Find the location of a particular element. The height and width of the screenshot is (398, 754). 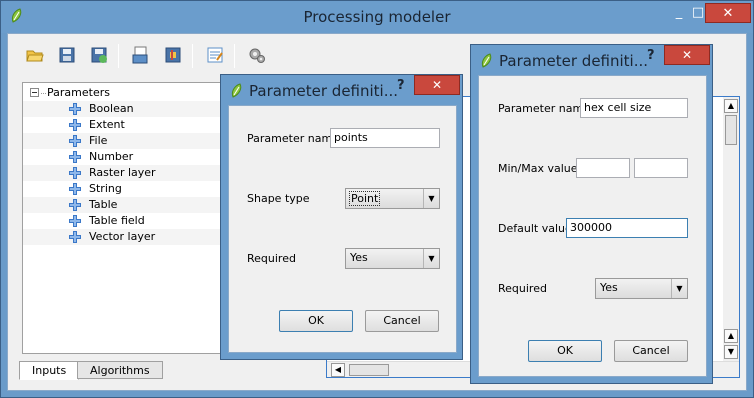

tree-item-label: Vector layer is located at coordinates (122, 236).